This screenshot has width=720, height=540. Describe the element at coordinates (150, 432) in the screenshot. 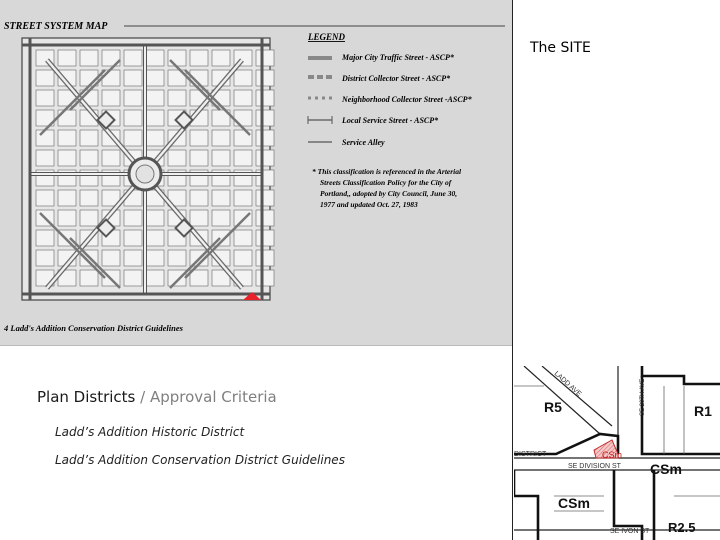

I see `criteria-historic-district: Ladd’s Addition Historic District` at that location.